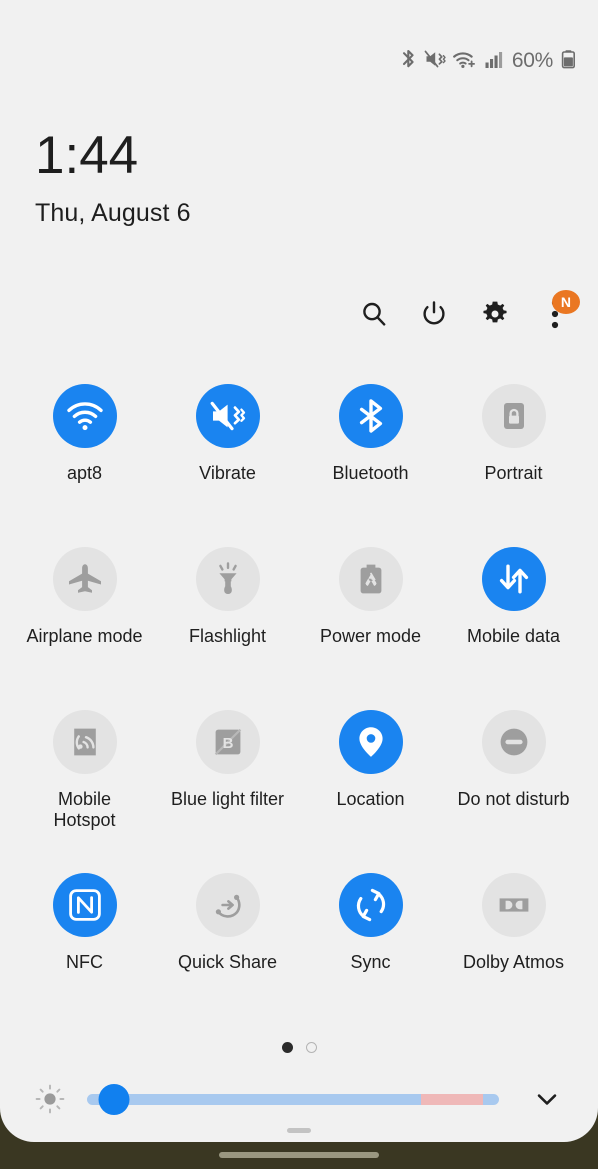 The width and height of the screenshot is (598, 1169). What do you see at coordinates (84, 579) in the screenshot?
I see `airplane-icon` at bounding box center [84, 579].